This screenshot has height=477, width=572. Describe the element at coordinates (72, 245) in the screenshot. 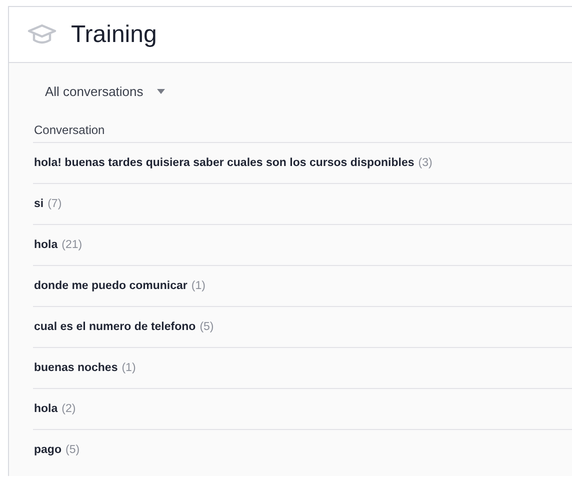

I see `message-count: (21)` at that location.